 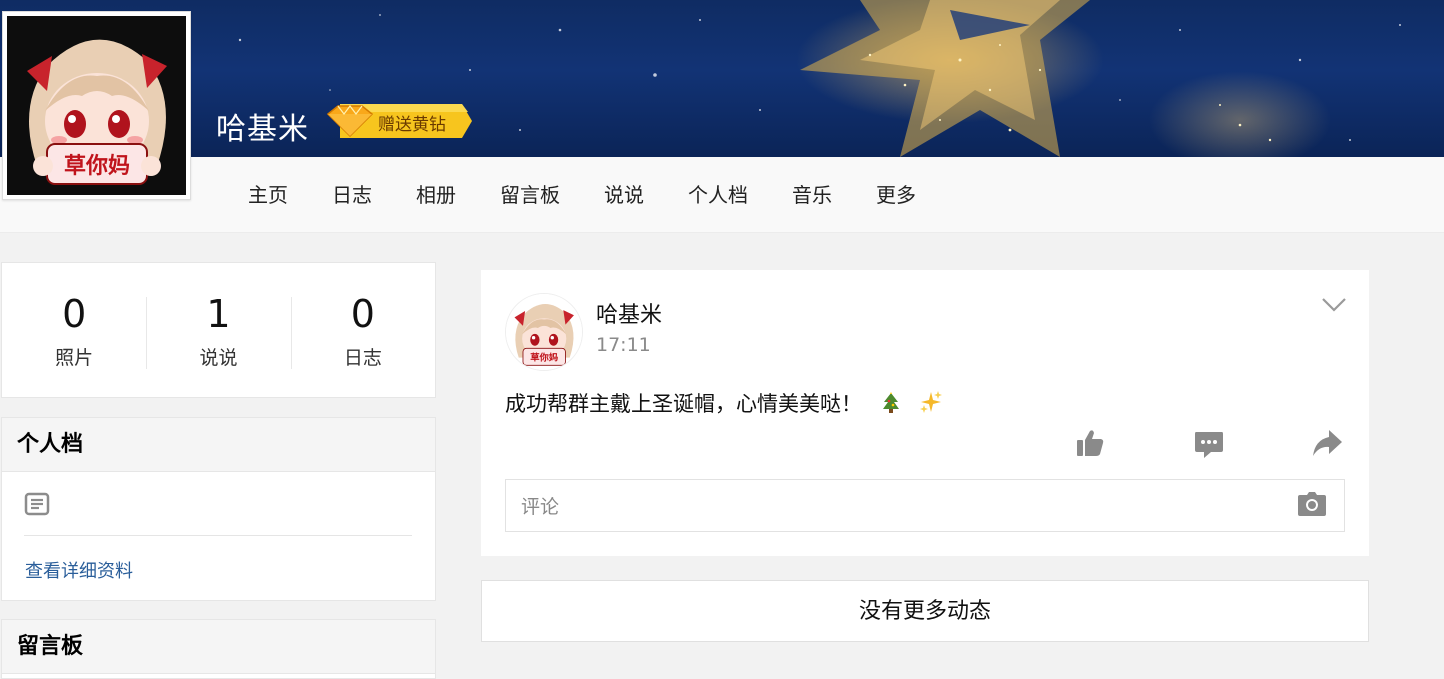 I want to click on nav-blog: 日志, so click(x=352, y=195).